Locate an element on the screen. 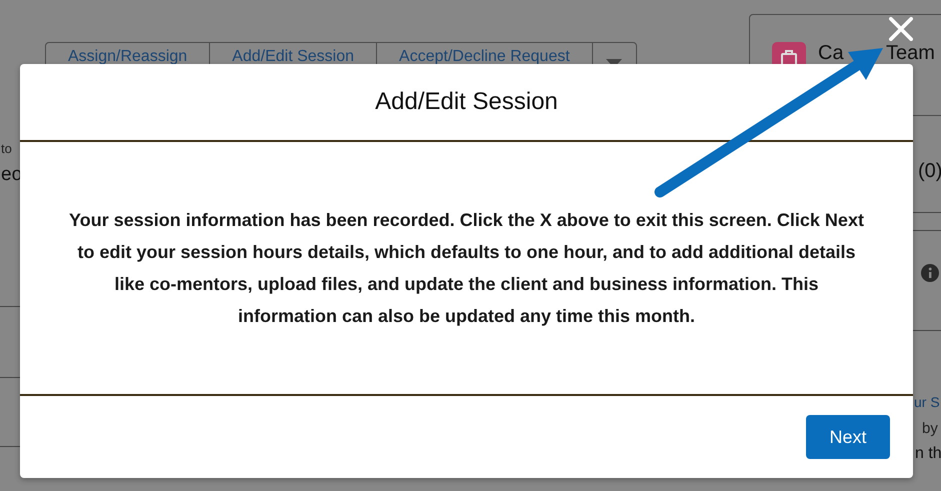 This screenshot has width=941, height=491. card-title: Team is located at coordinates (910, 53).